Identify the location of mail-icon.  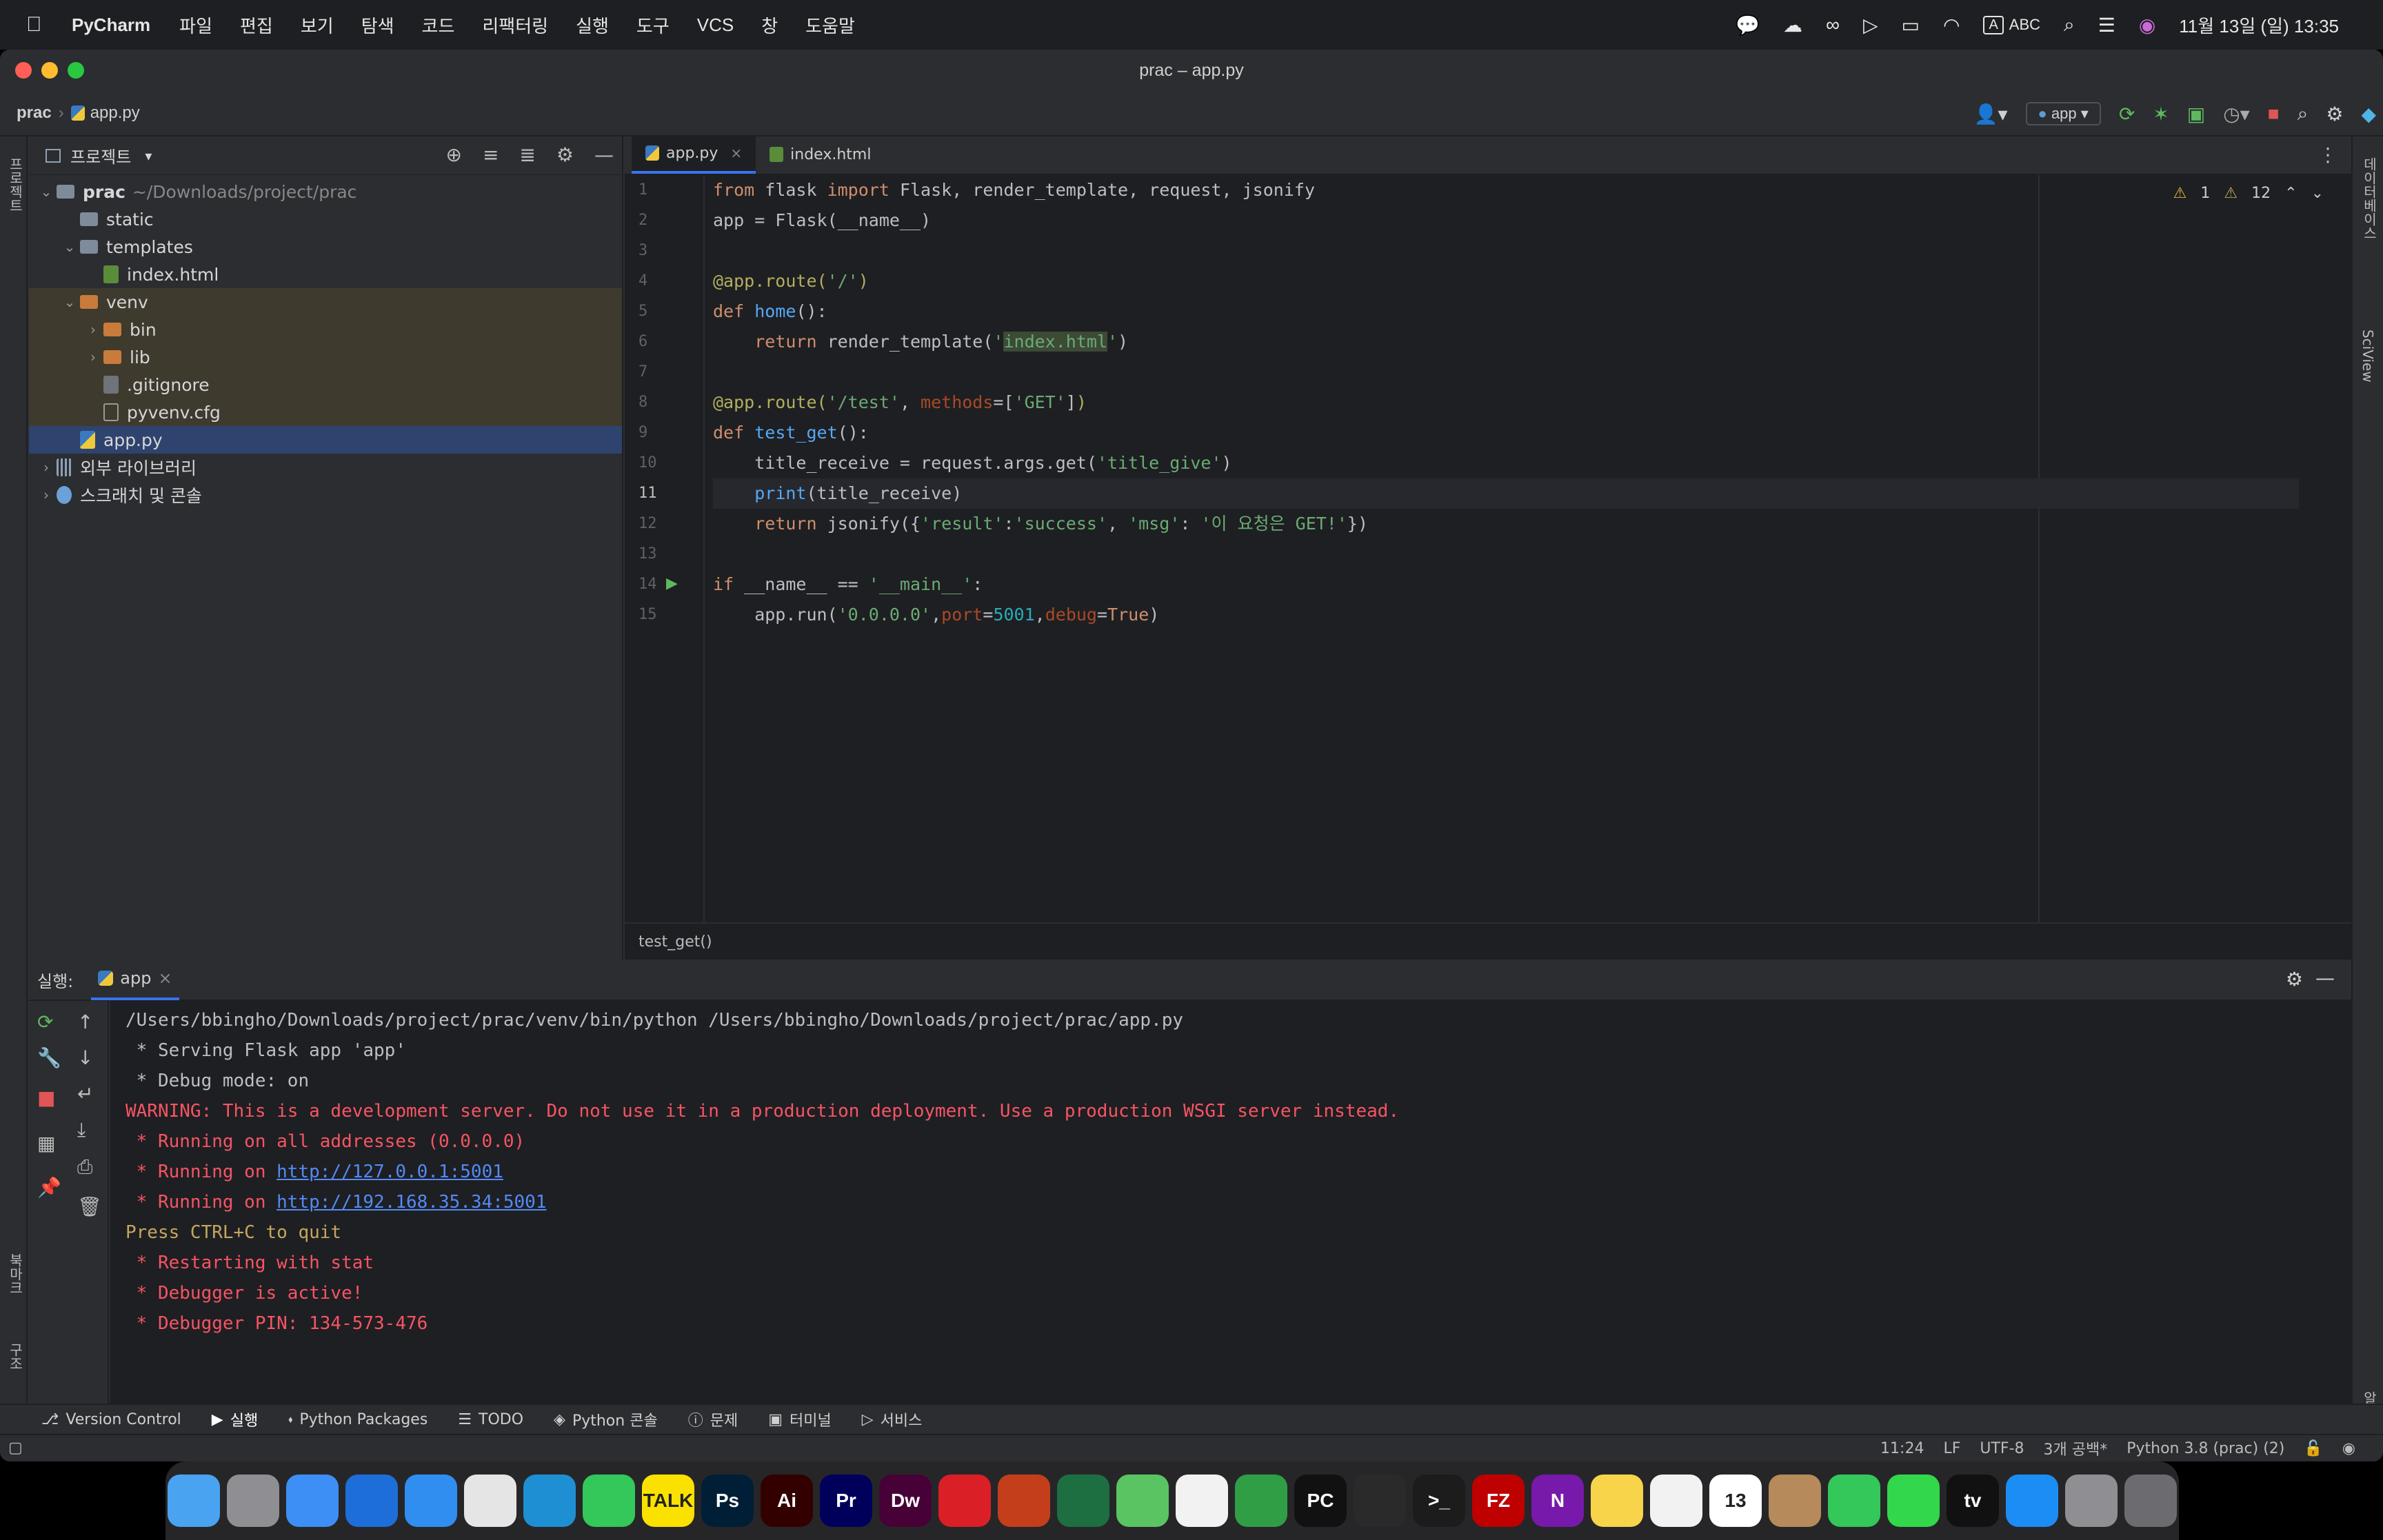
(312, 1501).